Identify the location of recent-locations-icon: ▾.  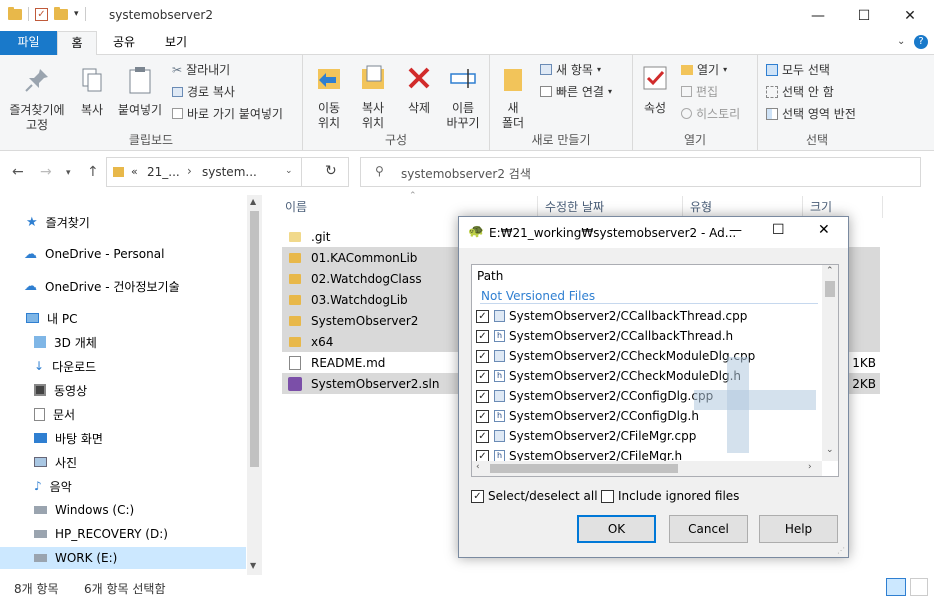
(68, 173).